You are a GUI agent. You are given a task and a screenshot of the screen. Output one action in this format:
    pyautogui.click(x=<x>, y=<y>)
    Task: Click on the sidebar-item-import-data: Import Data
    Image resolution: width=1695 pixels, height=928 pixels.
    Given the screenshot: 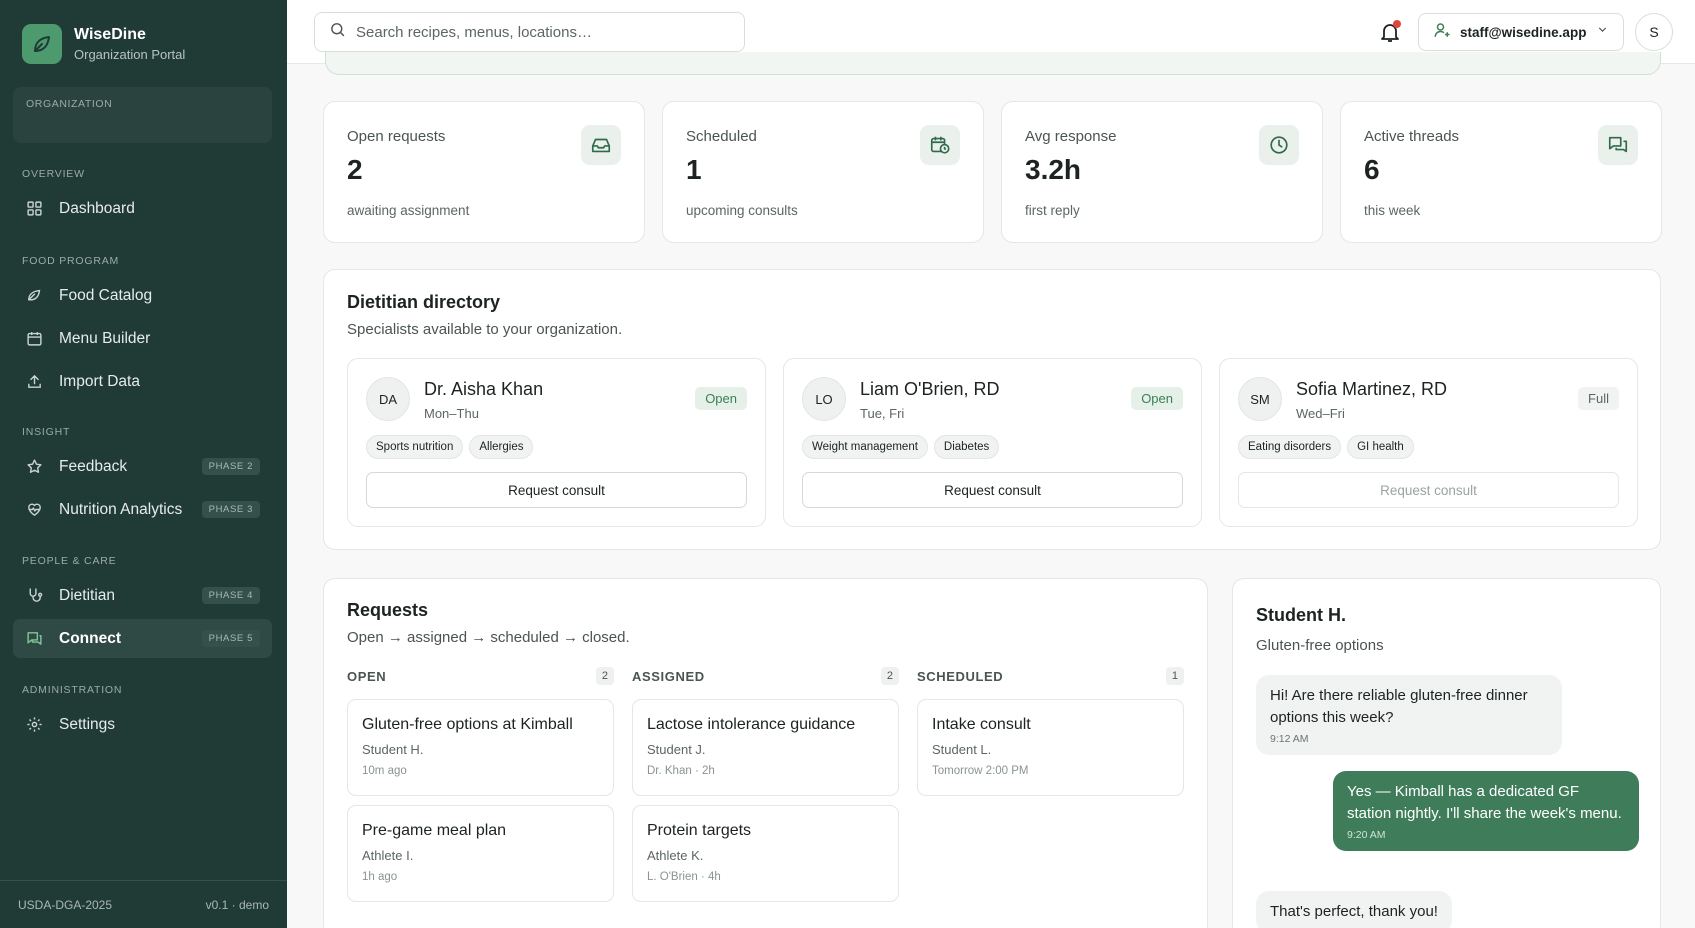 What is the action you would take?
    pyautogui.click(x=142, y=381)
    